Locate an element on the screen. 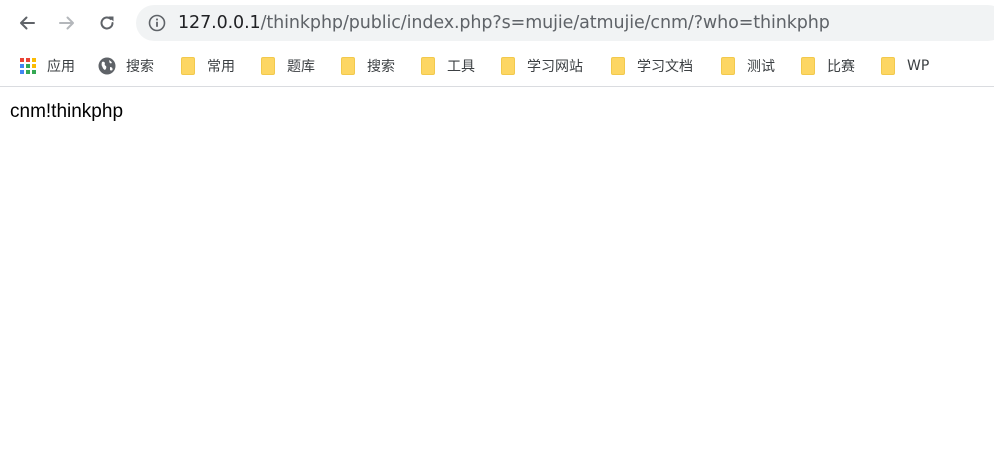 The width and height of the screenshot is (994, 463). bookmark-label: 学习文档 is located at coordinates (665, 67).